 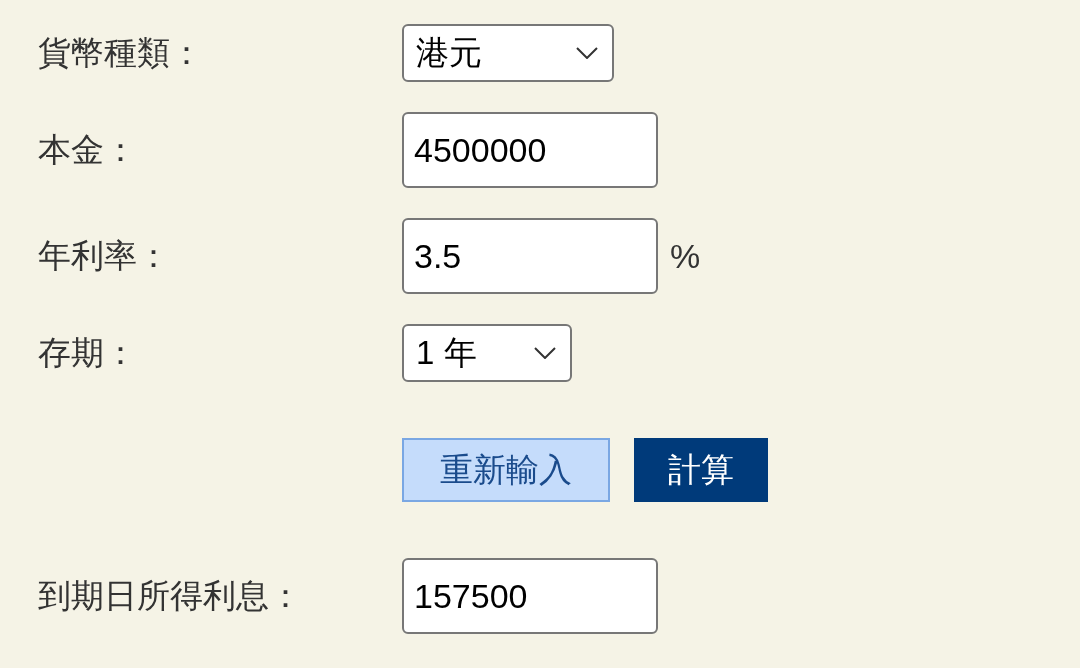 What do you see at coordinates (506, 470) in the screenshot?
I see `reset-button: 重新輸入` at bounding box center [506, 470].